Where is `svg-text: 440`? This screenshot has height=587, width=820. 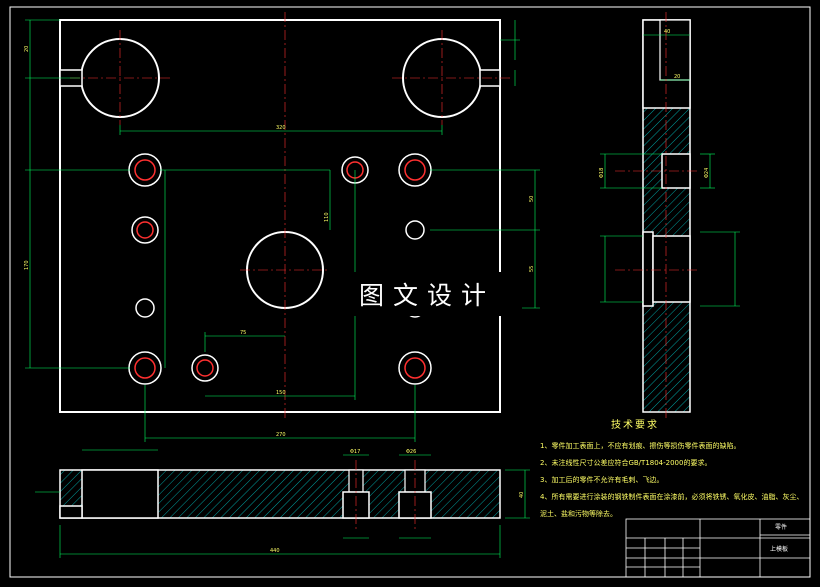 svg-text: 440 is located at coordinates (275, 551).